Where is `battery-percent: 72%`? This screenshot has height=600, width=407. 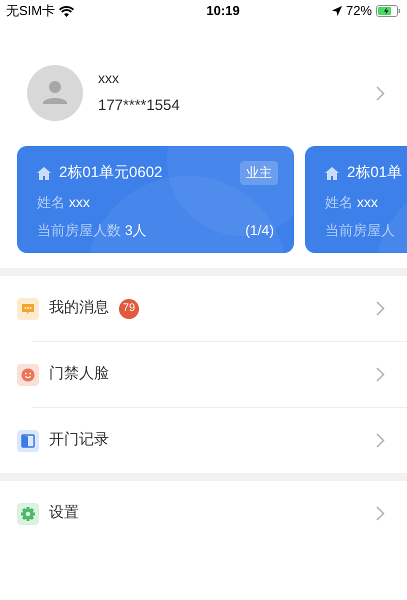
battery-percent: 72% is located at coordinates (359, 11).